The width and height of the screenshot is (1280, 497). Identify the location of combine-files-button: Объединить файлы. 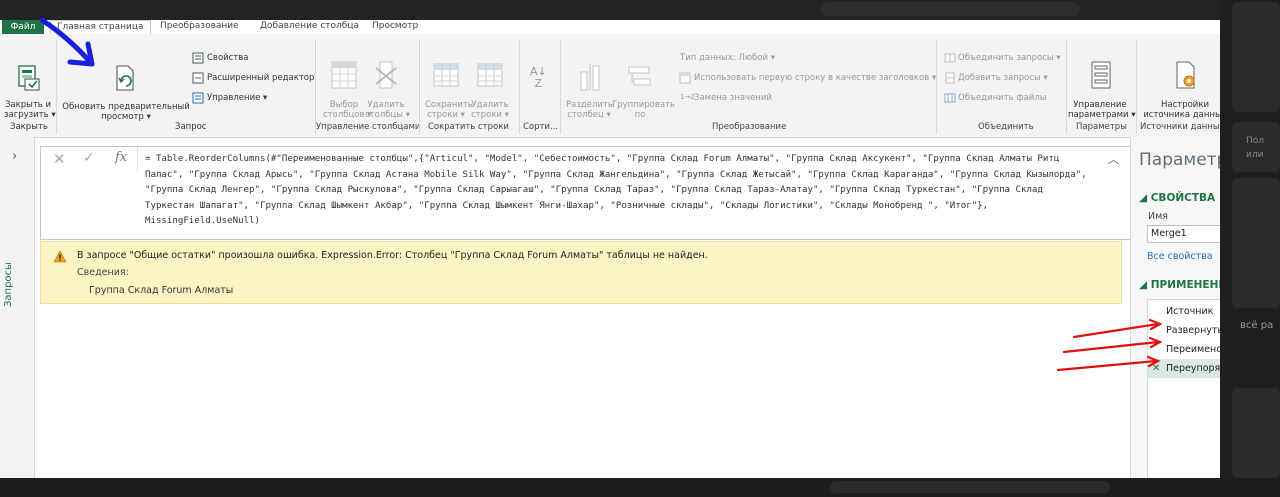
(1002, 98).